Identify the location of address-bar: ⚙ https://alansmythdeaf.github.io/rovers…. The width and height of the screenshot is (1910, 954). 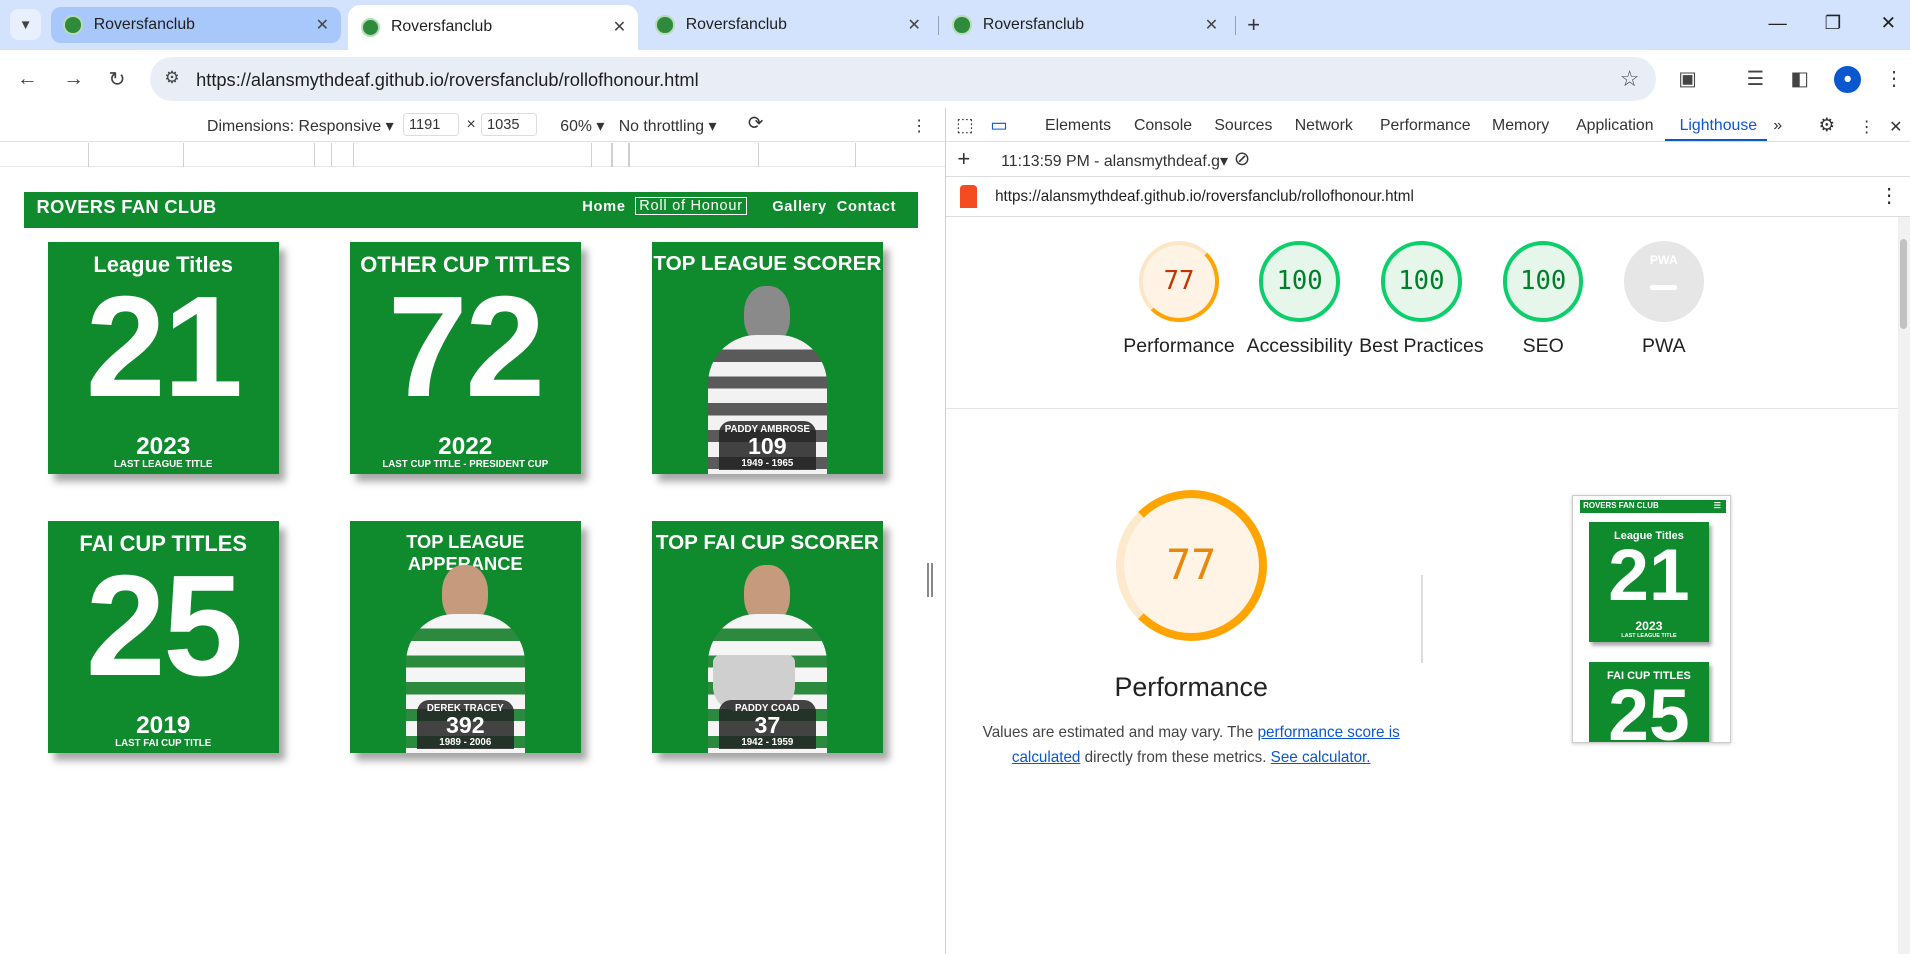
(903, 79).